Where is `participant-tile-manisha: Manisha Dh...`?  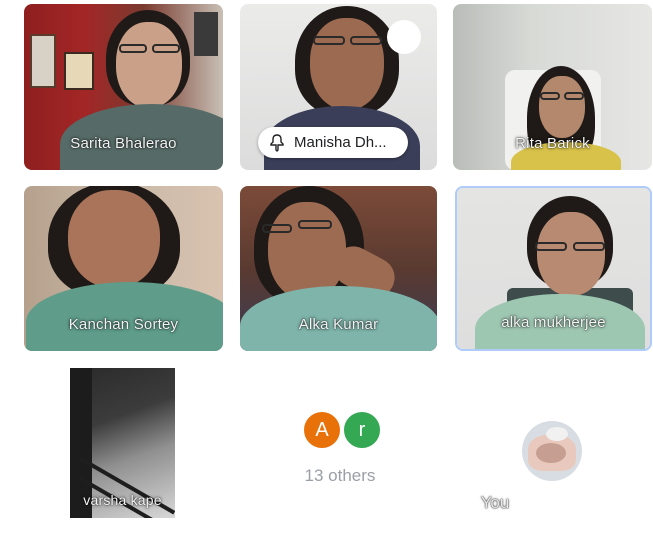
participant-tile-manisha: Manisha Dh... is located at coordinates (338, 87).